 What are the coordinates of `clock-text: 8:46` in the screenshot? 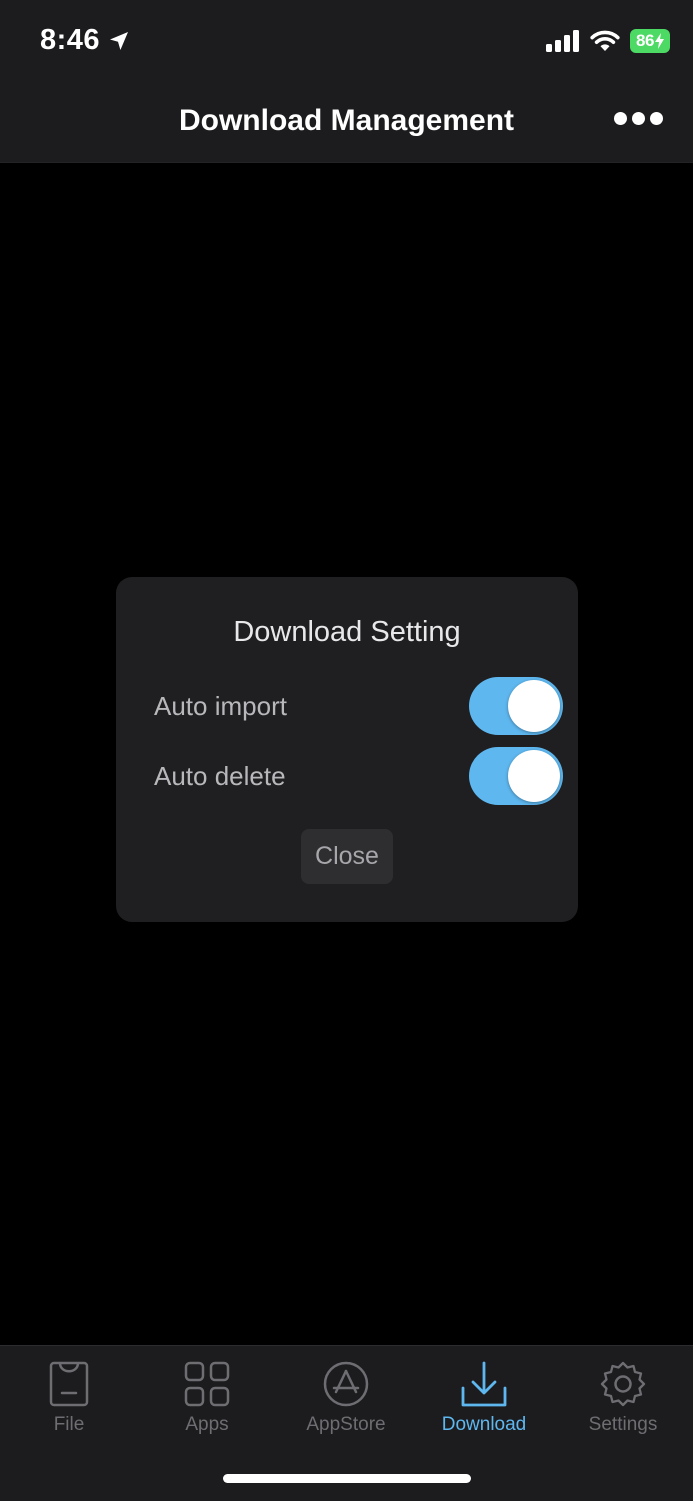 It's located at (70, 40).